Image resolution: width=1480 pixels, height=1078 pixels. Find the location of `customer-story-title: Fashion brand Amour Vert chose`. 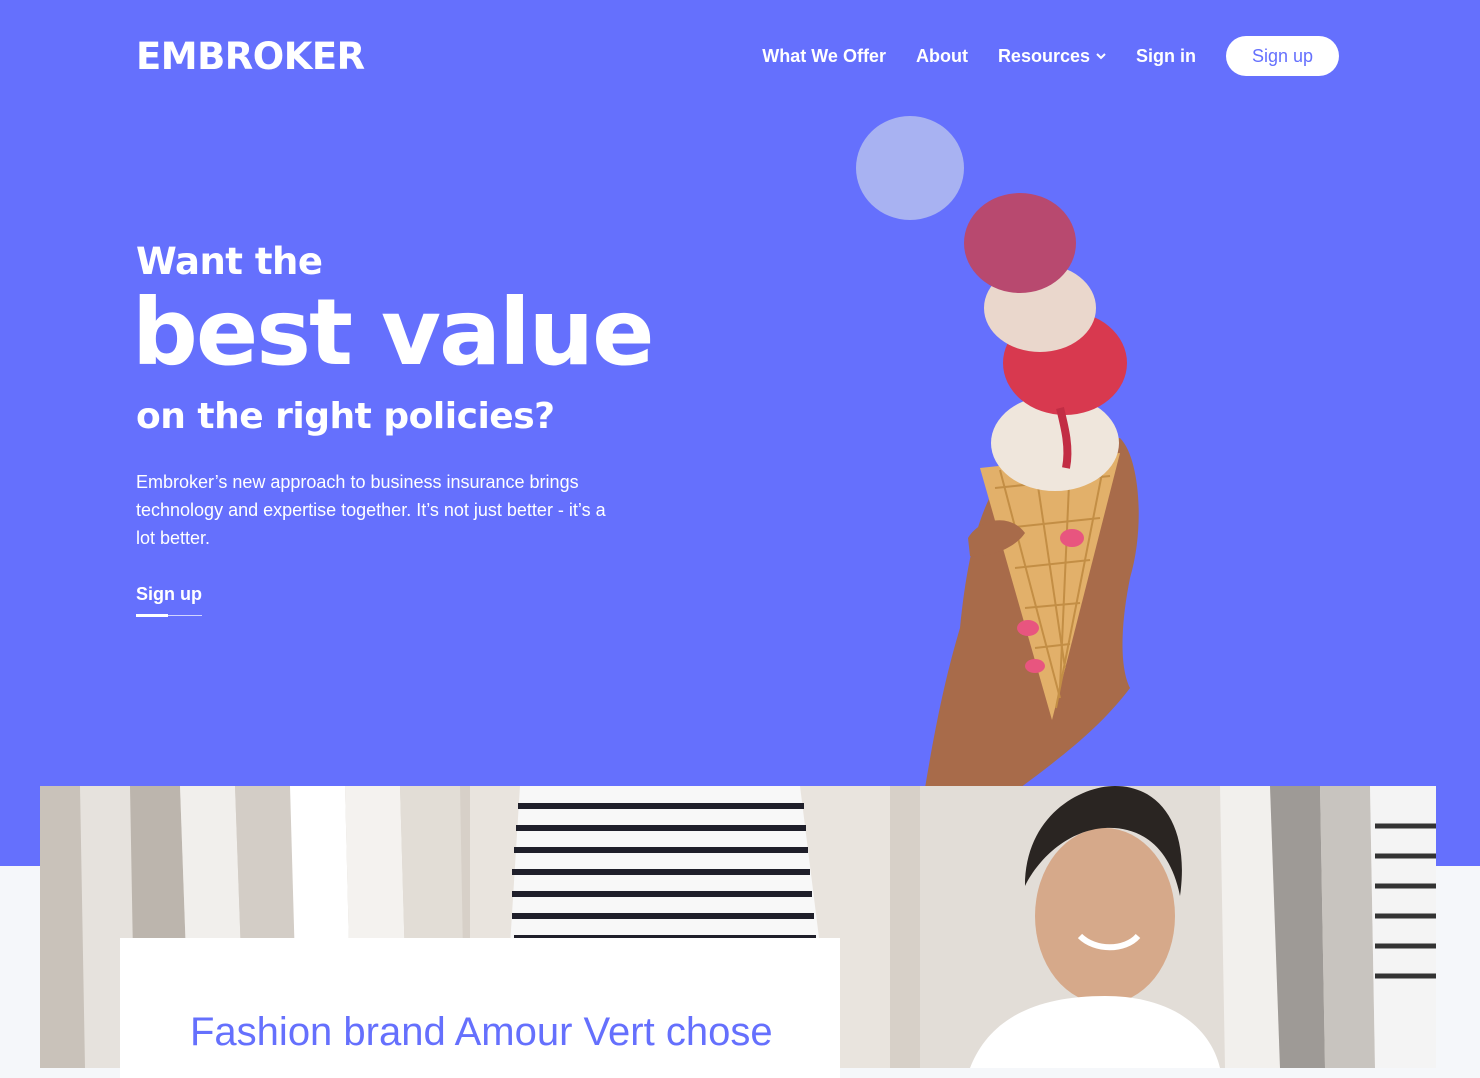

customer-story-title: Fashion brand Amour Vert chose is located at coordinates (481, 1032).